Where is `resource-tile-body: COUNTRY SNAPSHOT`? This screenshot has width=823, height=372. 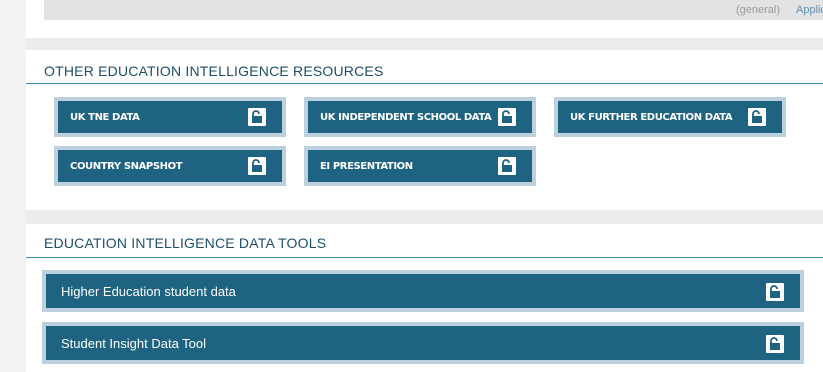 resource-tile-body: COUNTRY SNAPSHOT is located at coordinates (170, 166).